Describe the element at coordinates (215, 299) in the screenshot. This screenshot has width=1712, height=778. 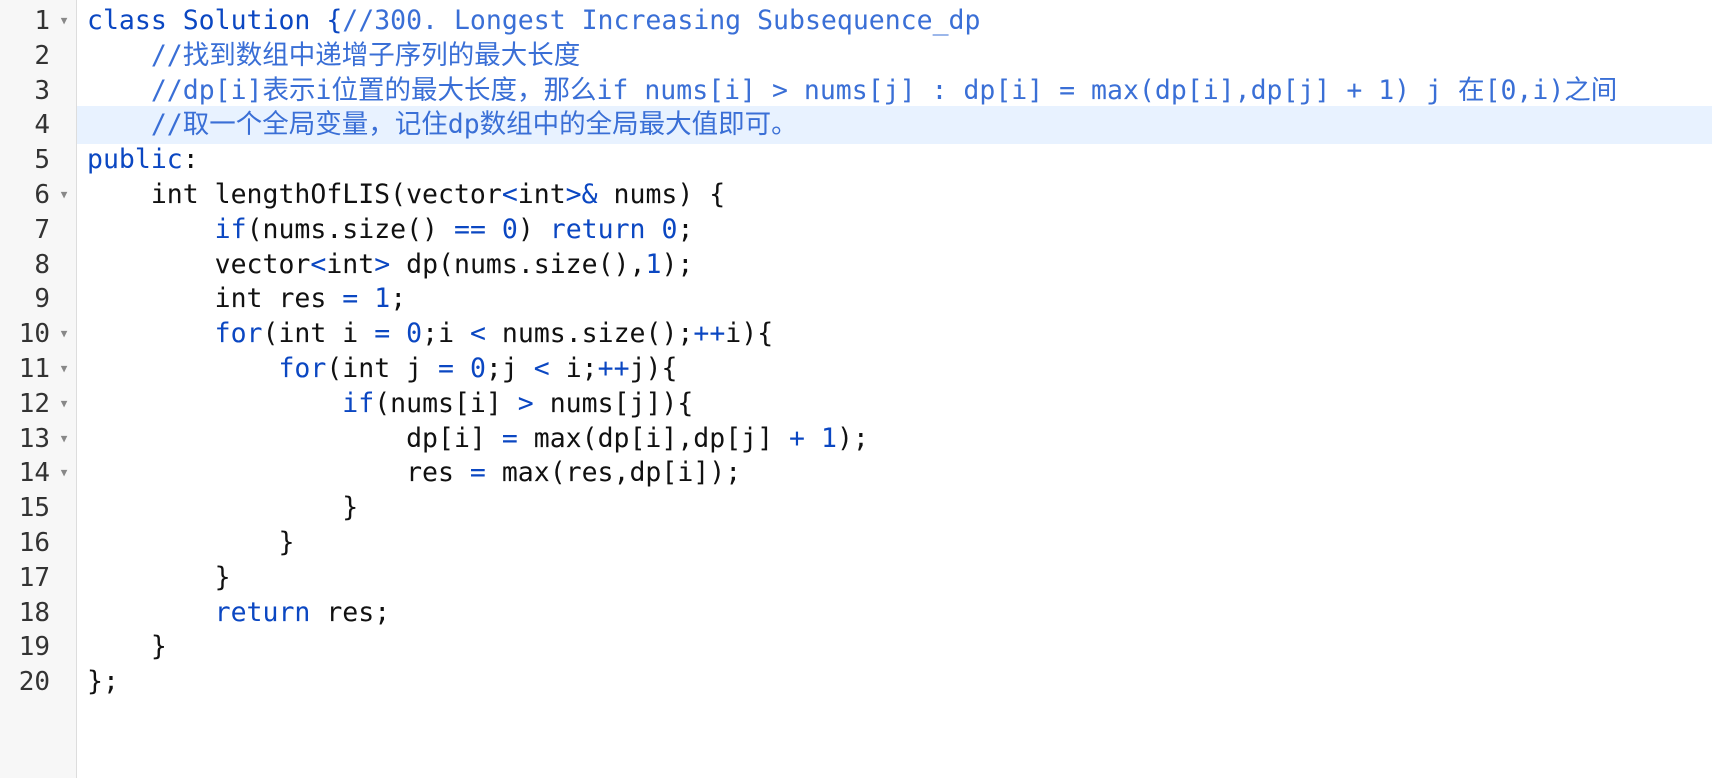
I see `code-token: int res` at that location.